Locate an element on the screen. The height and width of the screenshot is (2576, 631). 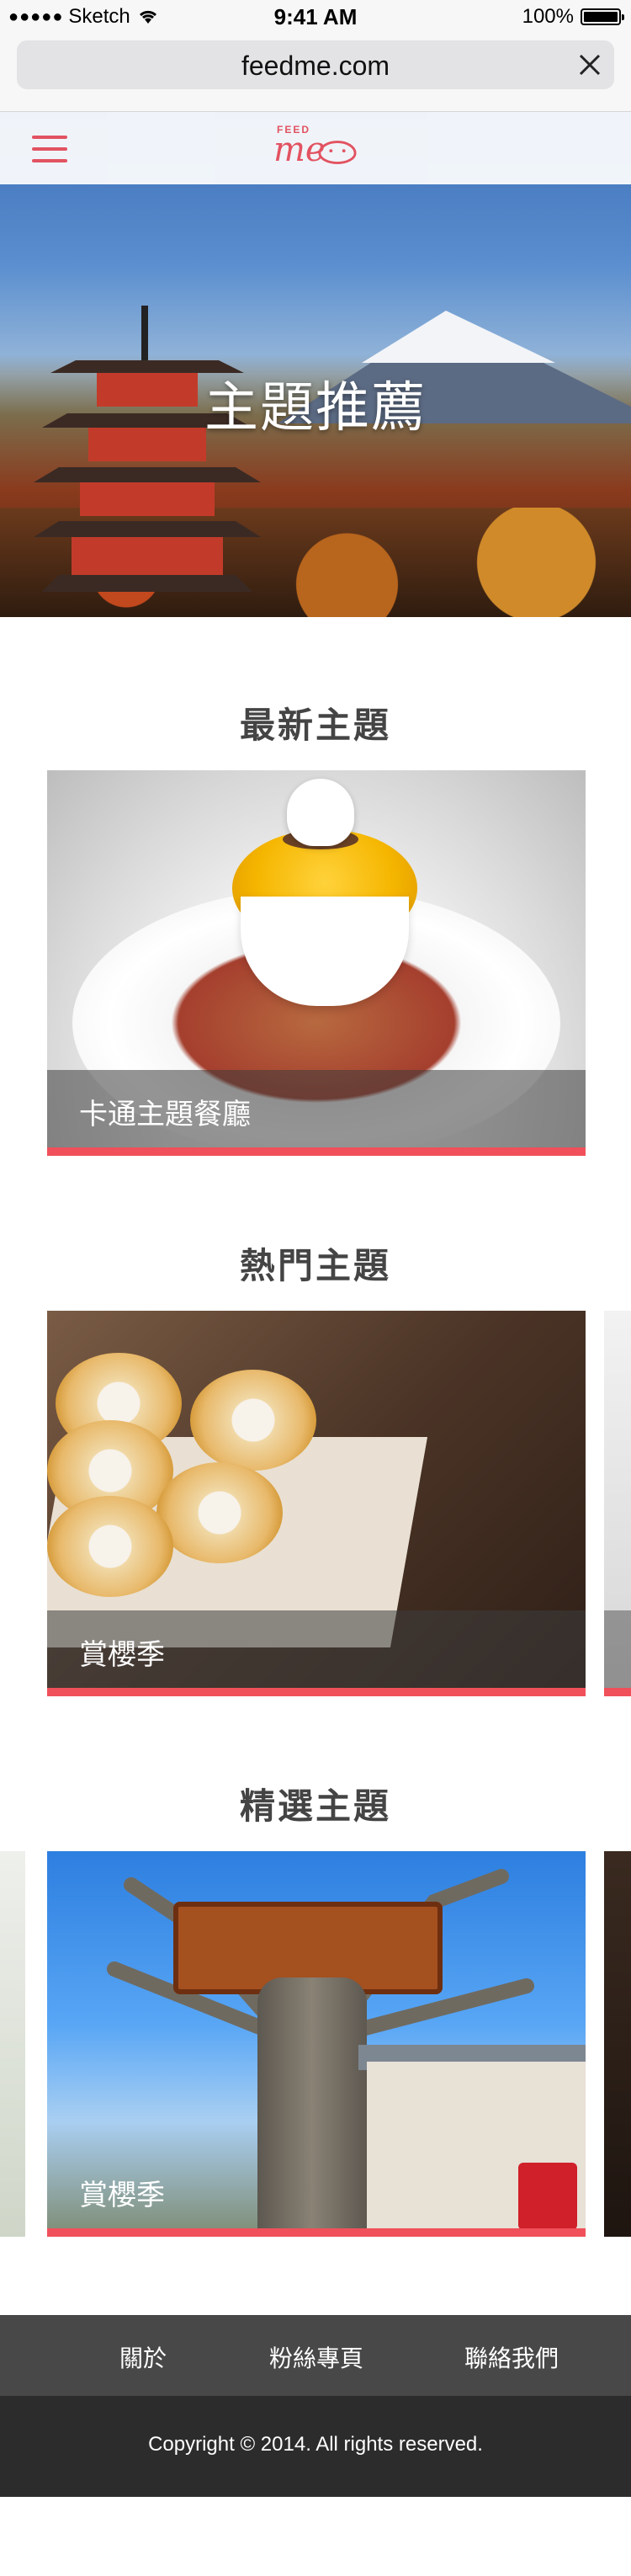
hero-title: 主題推薦 is located at coordinates (315, 408).